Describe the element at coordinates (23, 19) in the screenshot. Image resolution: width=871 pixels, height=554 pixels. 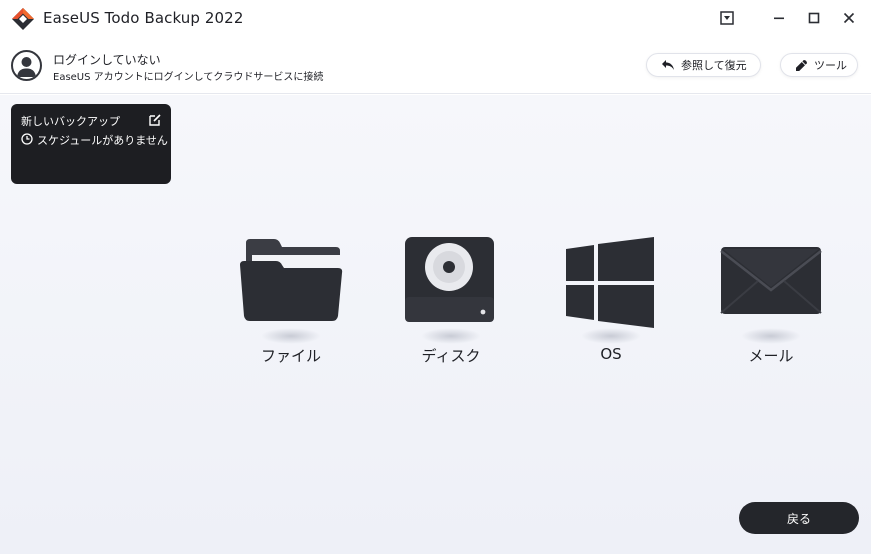
I see `easeus-logo-icon` at that location.